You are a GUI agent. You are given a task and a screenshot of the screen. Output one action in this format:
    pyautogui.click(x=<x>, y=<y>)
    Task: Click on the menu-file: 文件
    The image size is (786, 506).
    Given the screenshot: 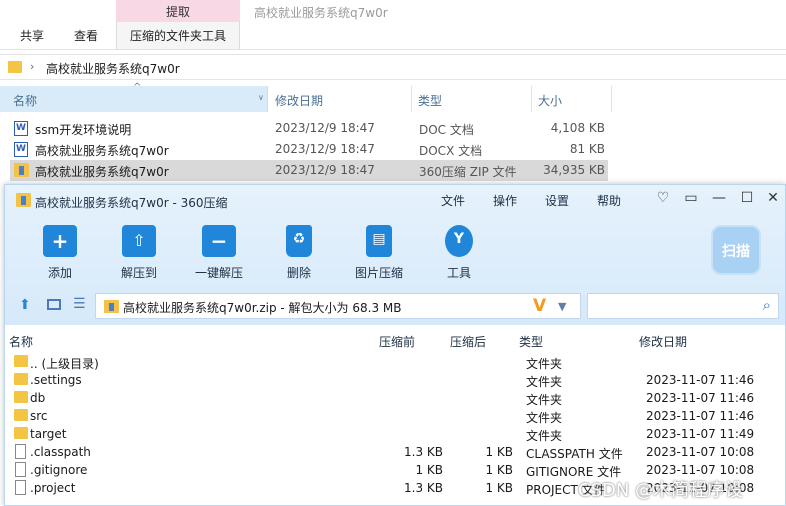 What is the action you would take?
    pyautogui.click(x=453, y=200)
    